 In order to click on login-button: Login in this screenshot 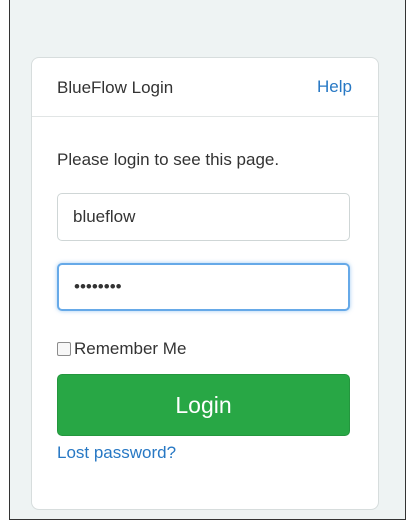, I will do `click(203, 405)`.